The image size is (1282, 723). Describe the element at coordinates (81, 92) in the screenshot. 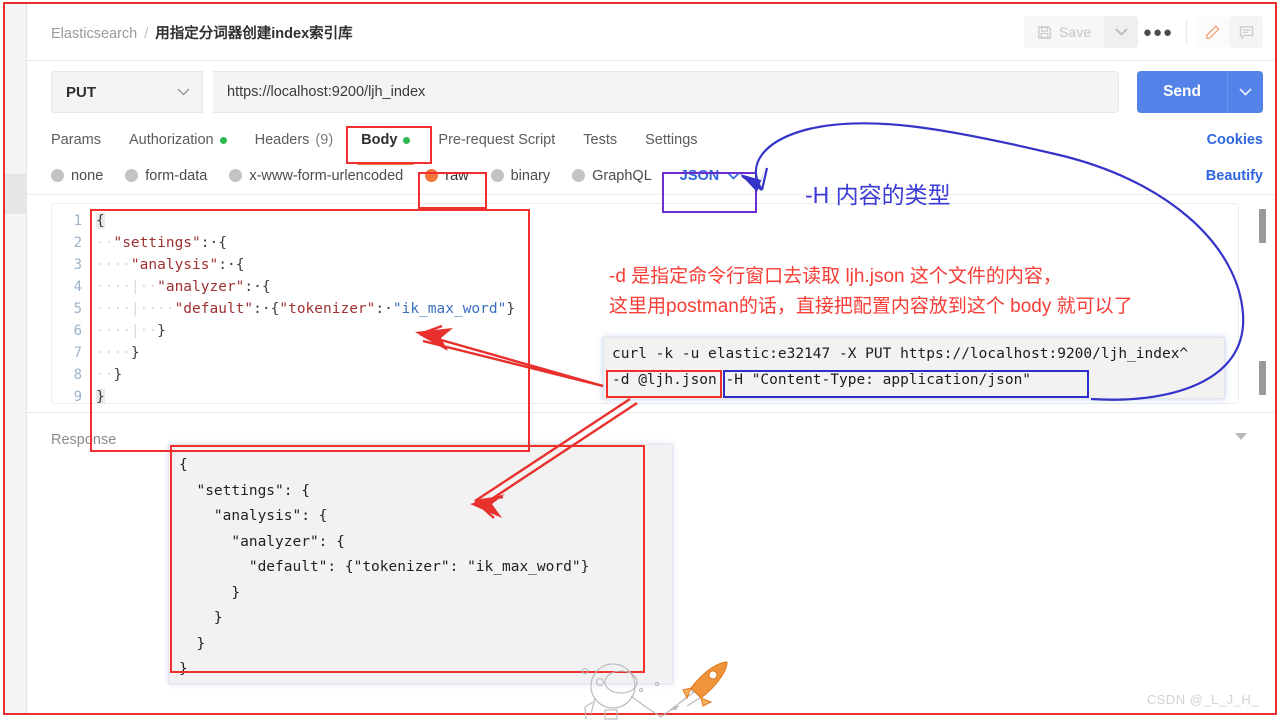

I see `http-method-value: PUT` at that location.